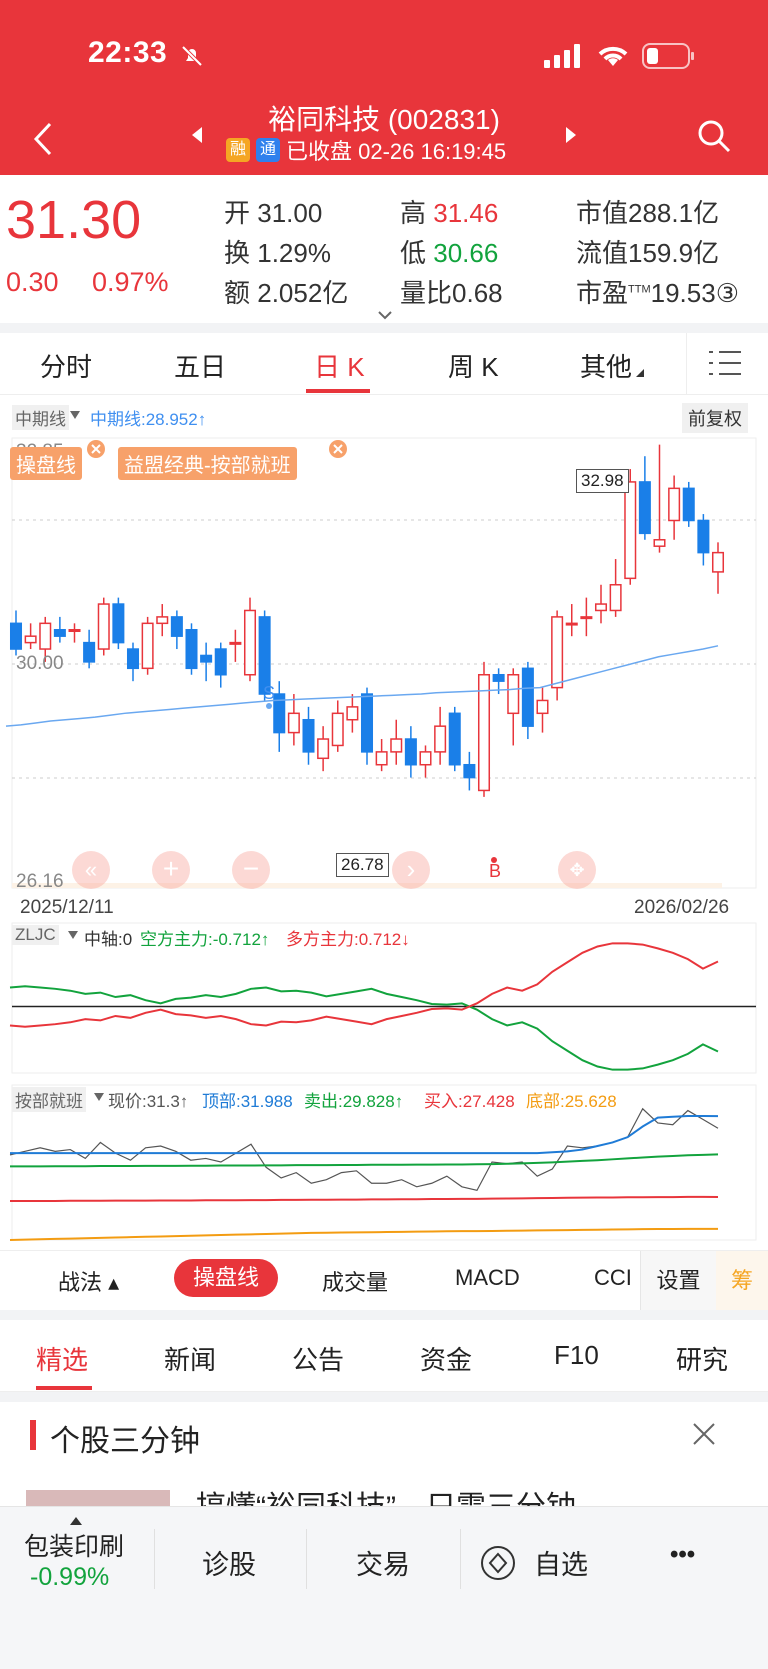  What do you see at coordinates (74, 1545) in the screenshot?
I see `sector-name: 包装印刷` at bounding box center [74, 1545].